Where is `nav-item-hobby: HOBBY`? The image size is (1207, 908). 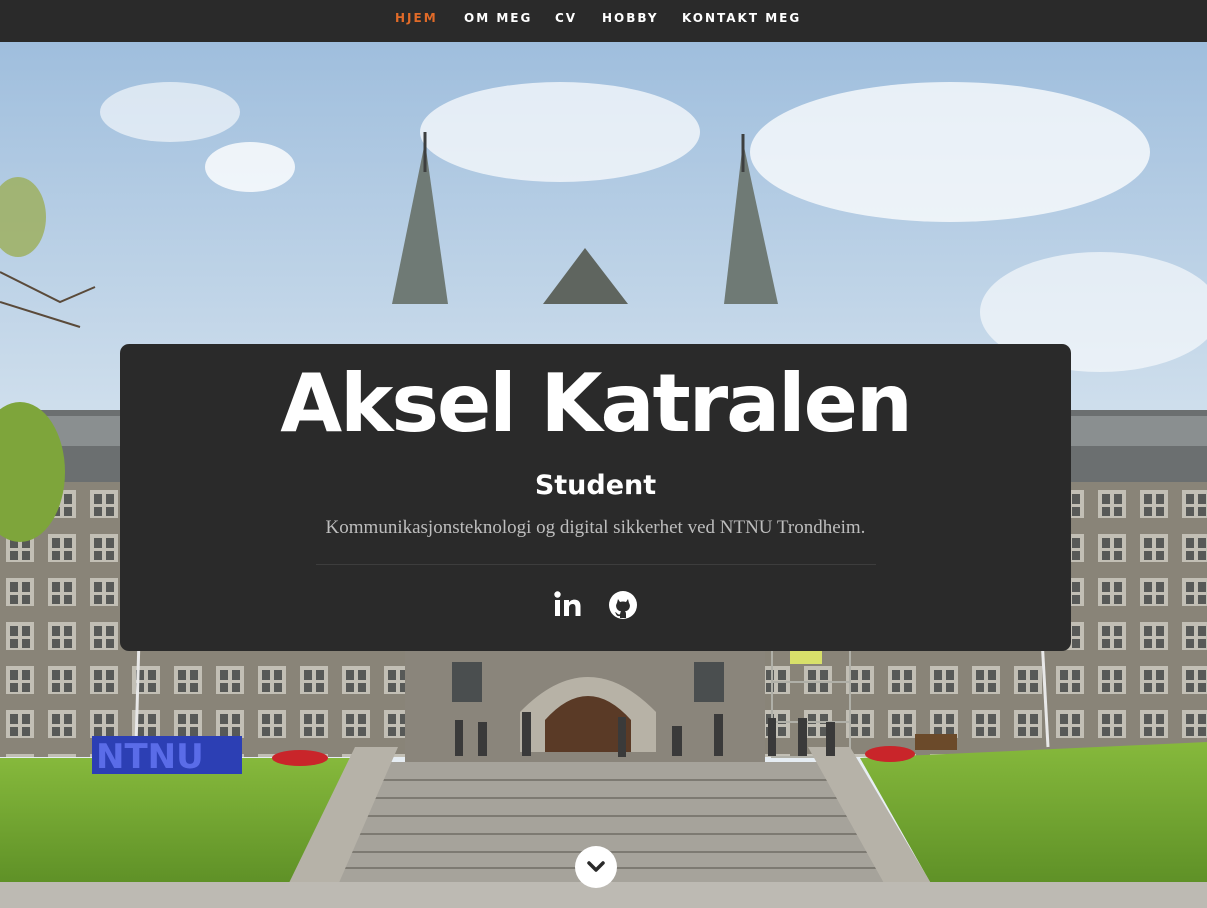 nav-item-hobby: HOBBY is located at coordinates (630, 18).